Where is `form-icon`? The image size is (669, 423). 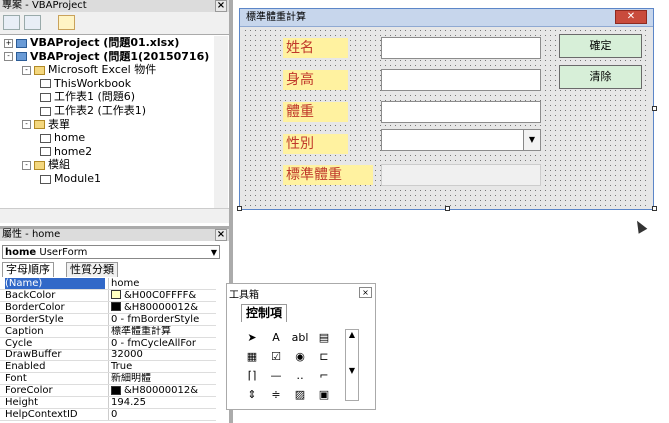 form-icon is located at coordinates (45, 152).